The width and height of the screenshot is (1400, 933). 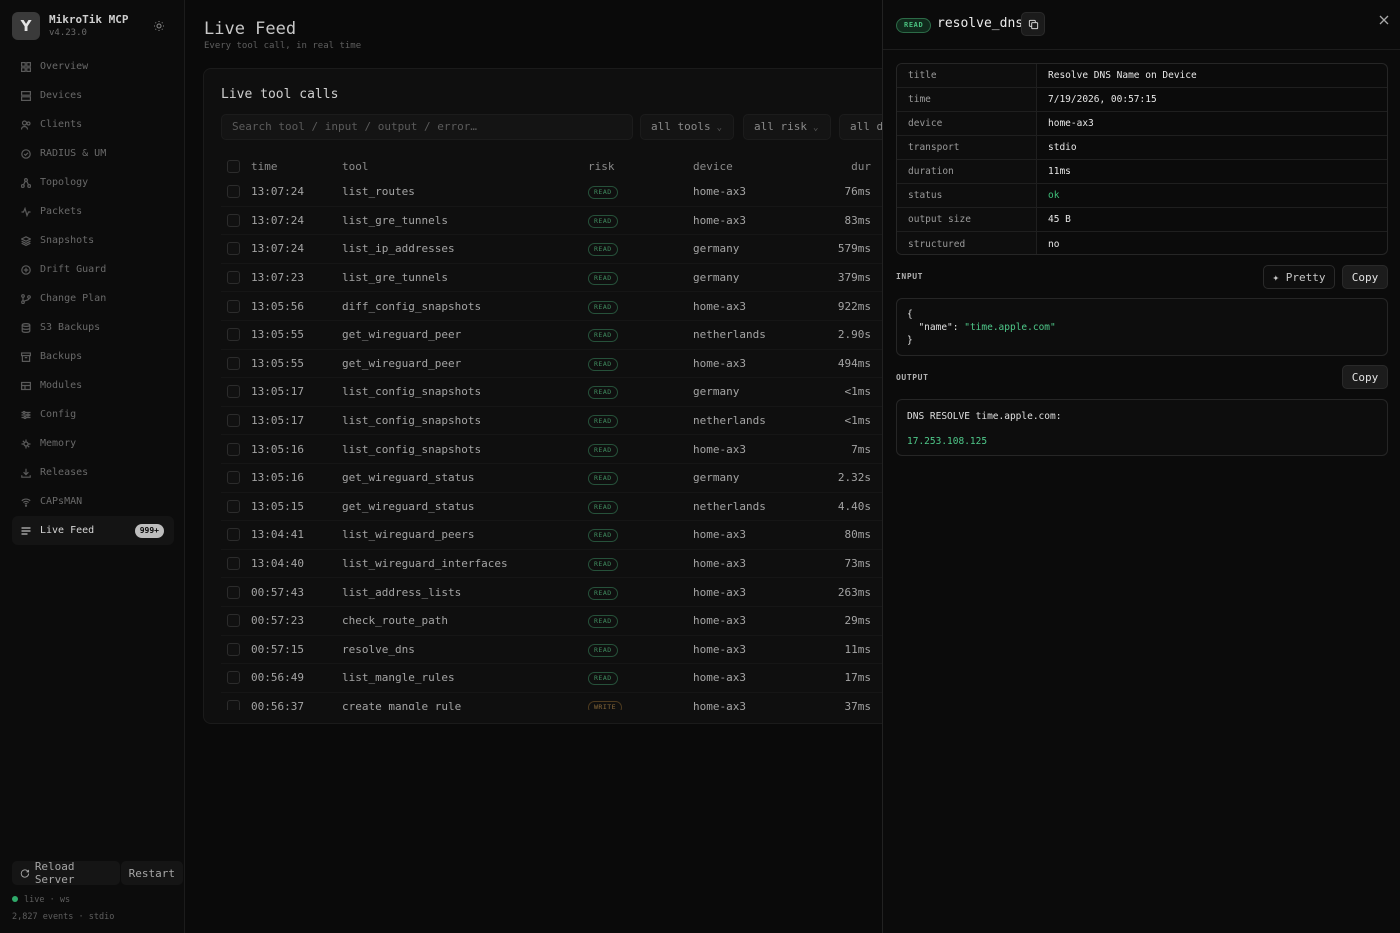 I want to click on filter-tools-select: all tools ⌄, so click(x=687, y=127).